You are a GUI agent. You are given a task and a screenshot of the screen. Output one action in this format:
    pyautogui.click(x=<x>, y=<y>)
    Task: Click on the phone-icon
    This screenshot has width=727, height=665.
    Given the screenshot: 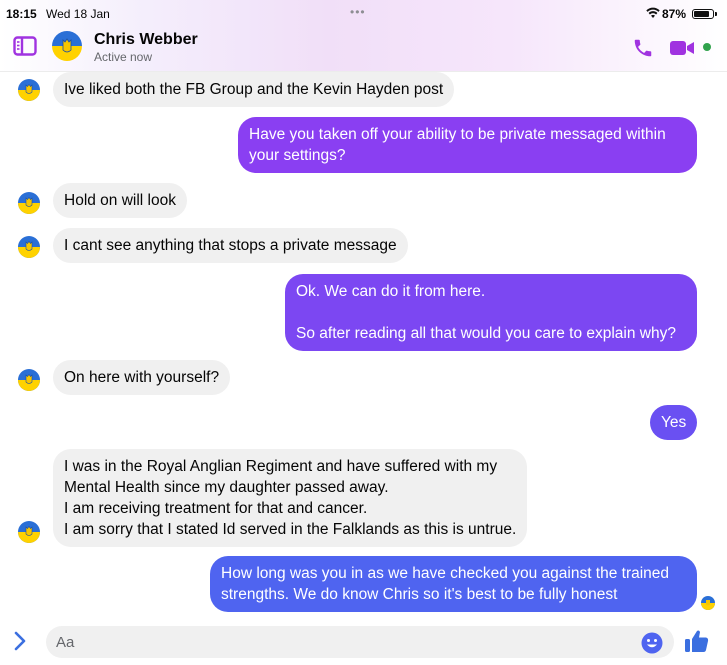 What is the action you would take?
    pyautogui.click(x=643, y=48)
    